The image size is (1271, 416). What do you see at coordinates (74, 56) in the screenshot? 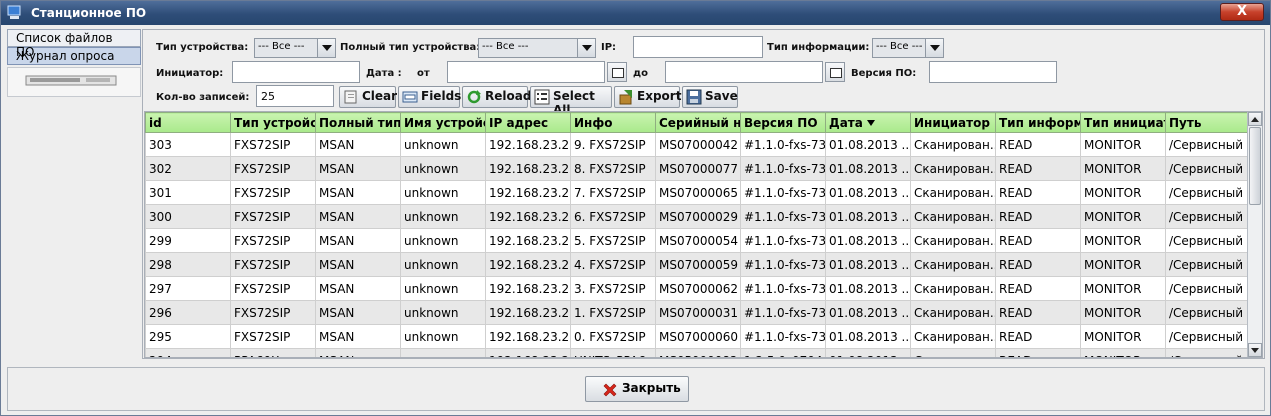
I see `tab-poll-log: Журнал опроса` at bounding box center [74, 56].